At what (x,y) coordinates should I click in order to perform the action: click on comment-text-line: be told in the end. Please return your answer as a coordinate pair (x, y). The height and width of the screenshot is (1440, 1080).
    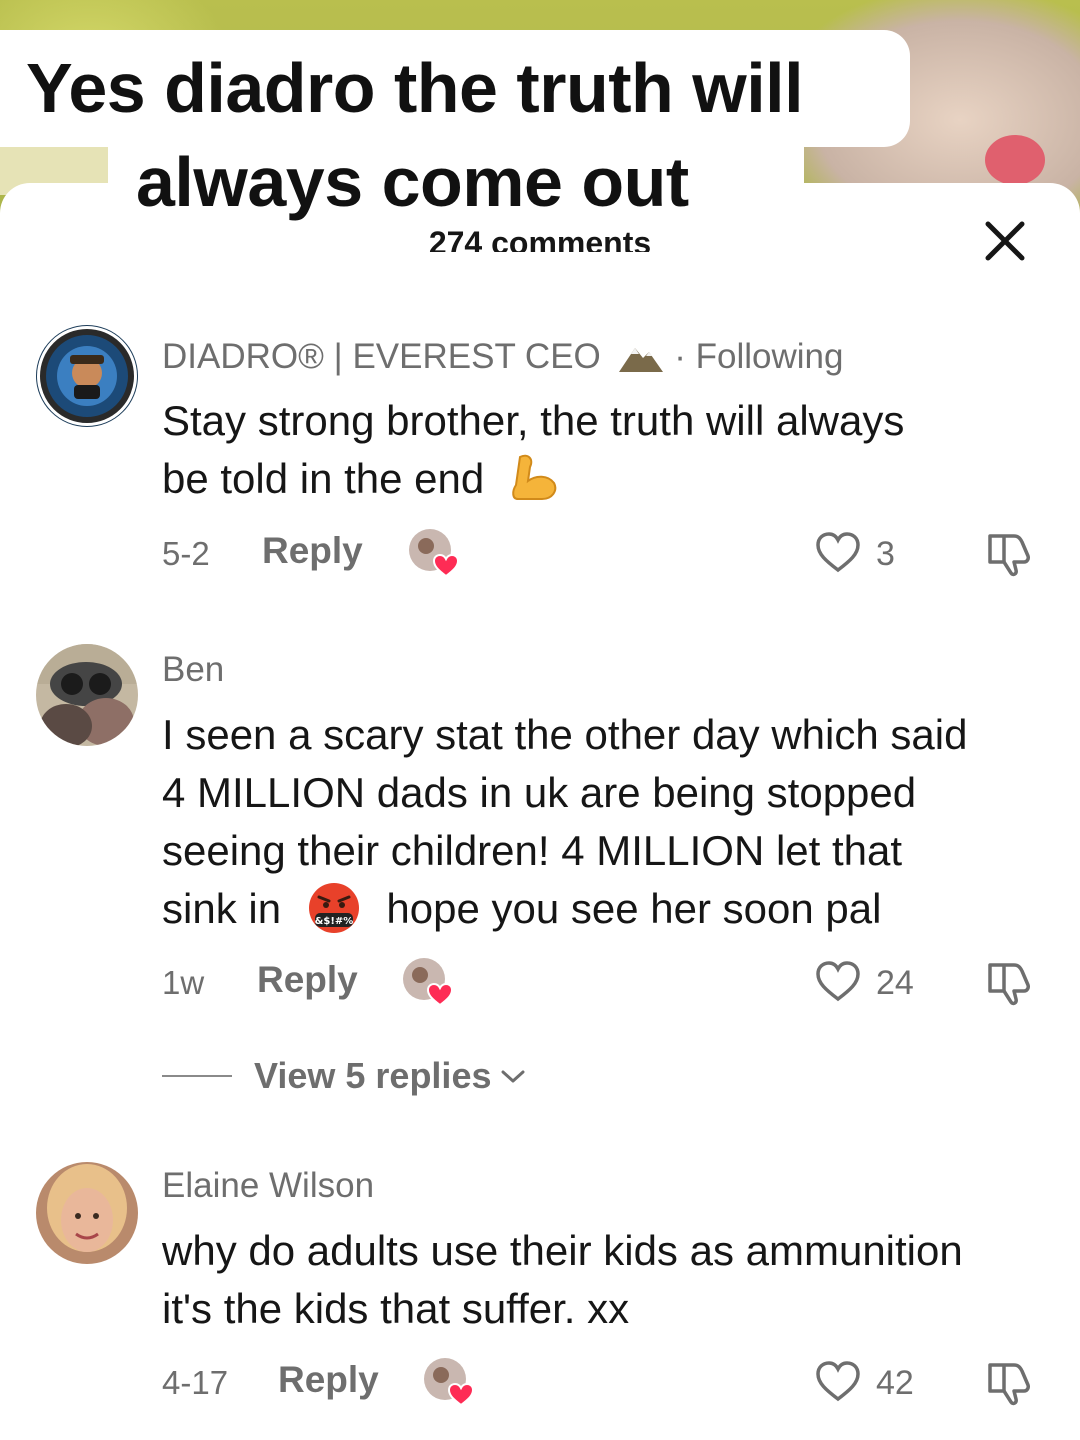
    Looking at the image, I should click on (607, 479).